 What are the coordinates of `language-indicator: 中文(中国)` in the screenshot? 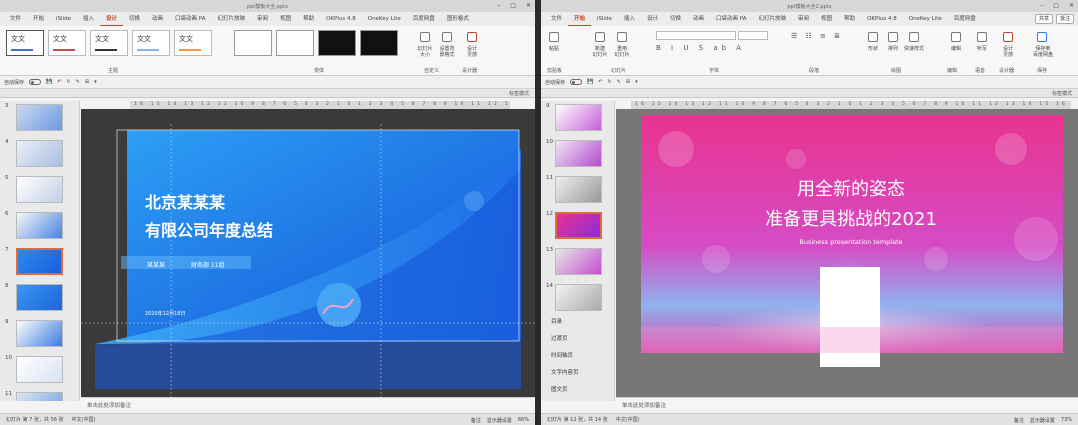 It's located at (84, 419).